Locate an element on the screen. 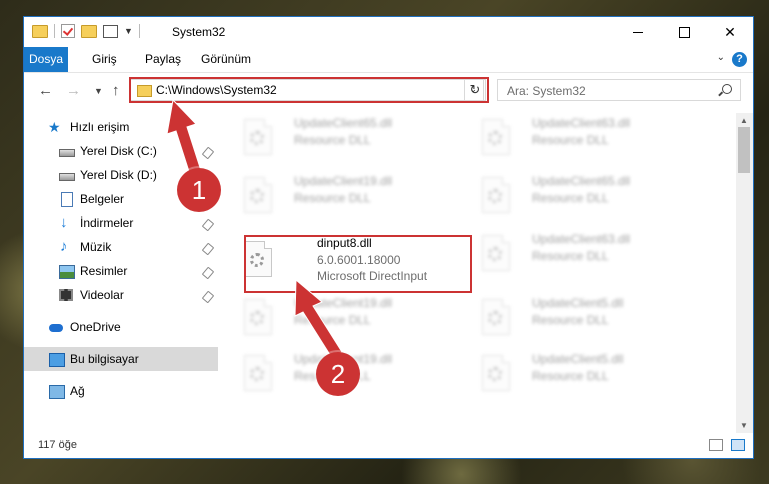 Image resolution: width=769 pixels, height=484 pixels. step-badge-2: 2 is located at coordinates (338, 374).